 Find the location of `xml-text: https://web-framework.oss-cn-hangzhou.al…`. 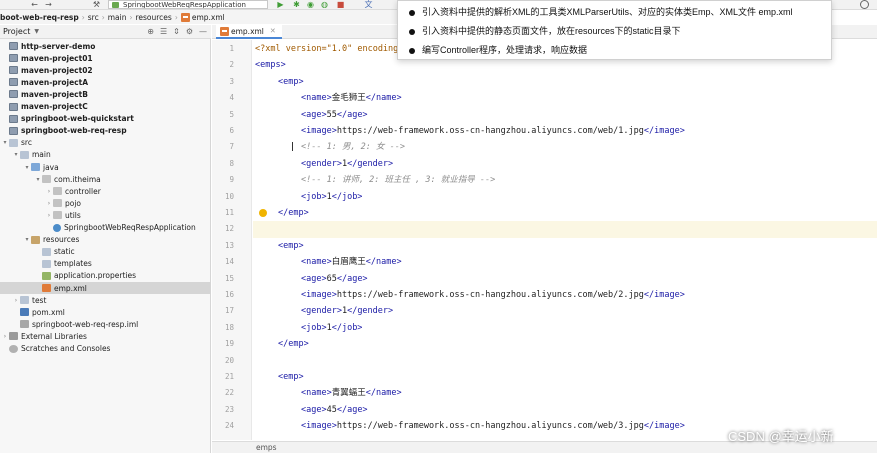

xml-text: https://web-framework.oss-cn-hangzhou.al… is located at coordinates (490, 295).